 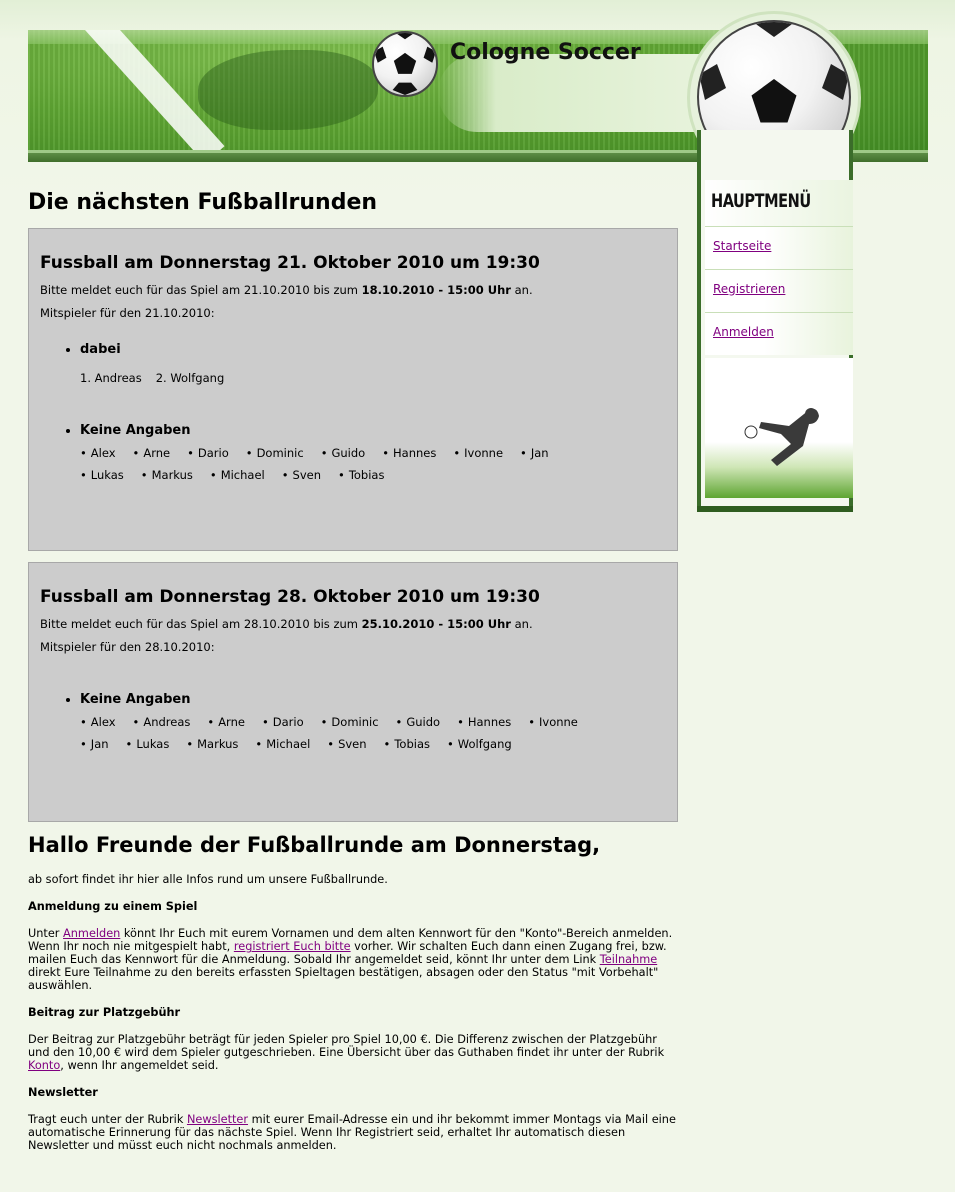 I want to click on player-name: Andreas, so click(x=118, y=378).